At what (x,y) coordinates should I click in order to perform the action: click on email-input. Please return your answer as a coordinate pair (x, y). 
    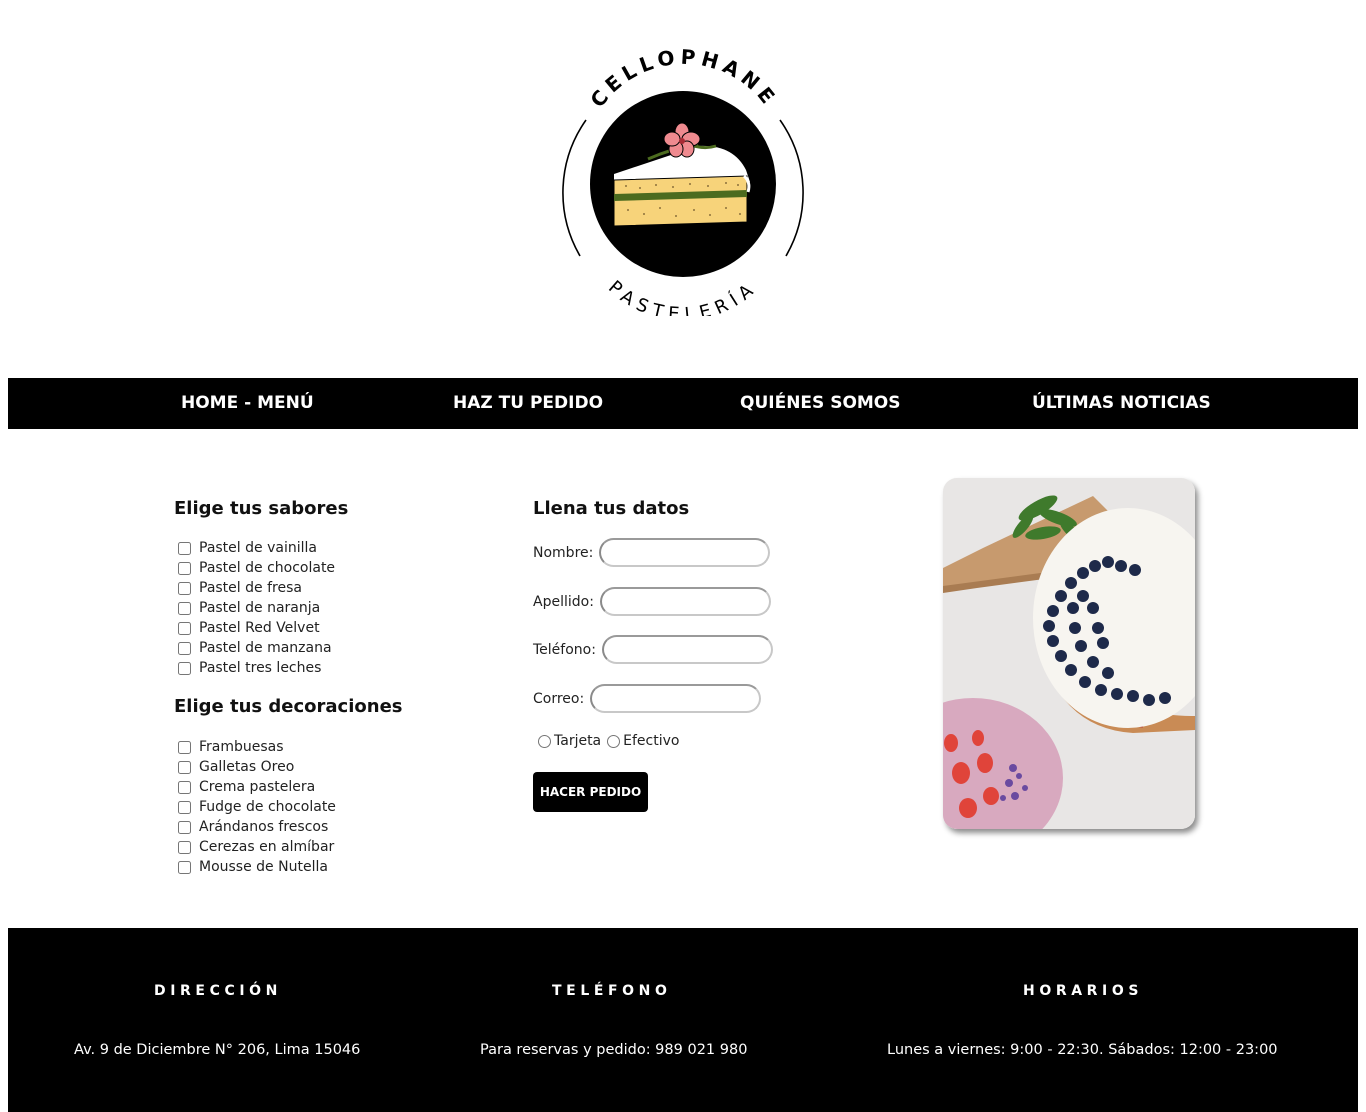
    Looking at the image, I should click on (676, 698).